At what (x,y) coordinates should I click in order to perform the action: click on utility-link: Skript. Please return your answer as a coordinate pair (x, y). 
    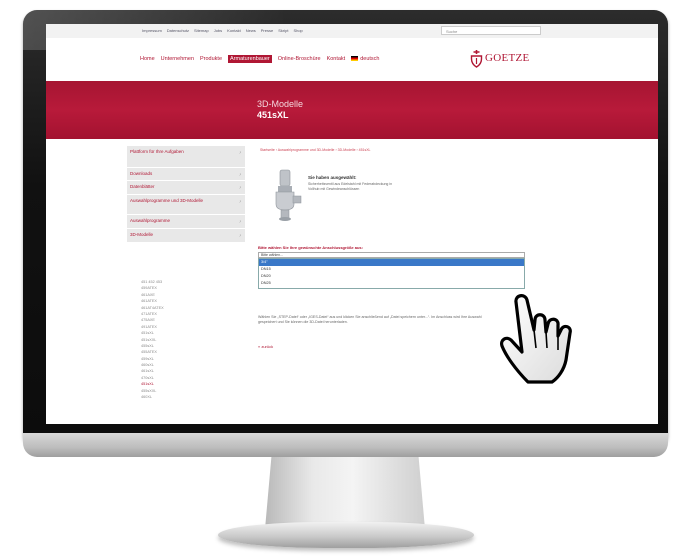
    Looking at the image, I should click on (283, 31).